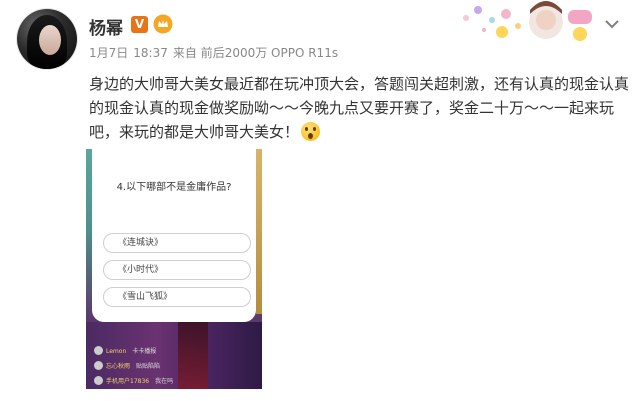  I want to click on post-source: 来自 前后2000万 OPPO R11s, so click(255, 53).